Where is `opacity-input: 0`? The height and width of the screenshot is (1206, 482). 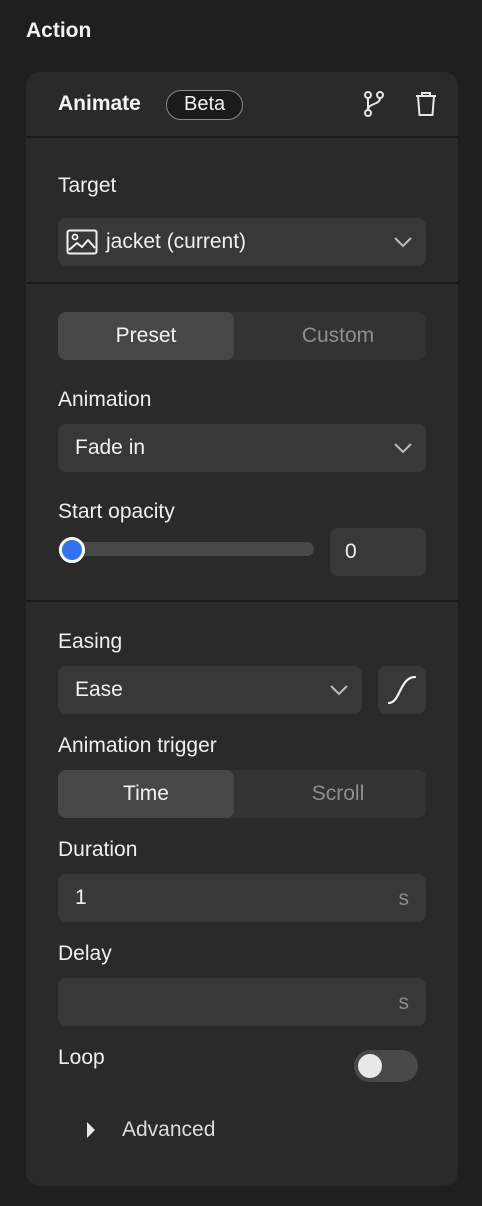 opacity-input: 0 is located at coordinates (378, 552).